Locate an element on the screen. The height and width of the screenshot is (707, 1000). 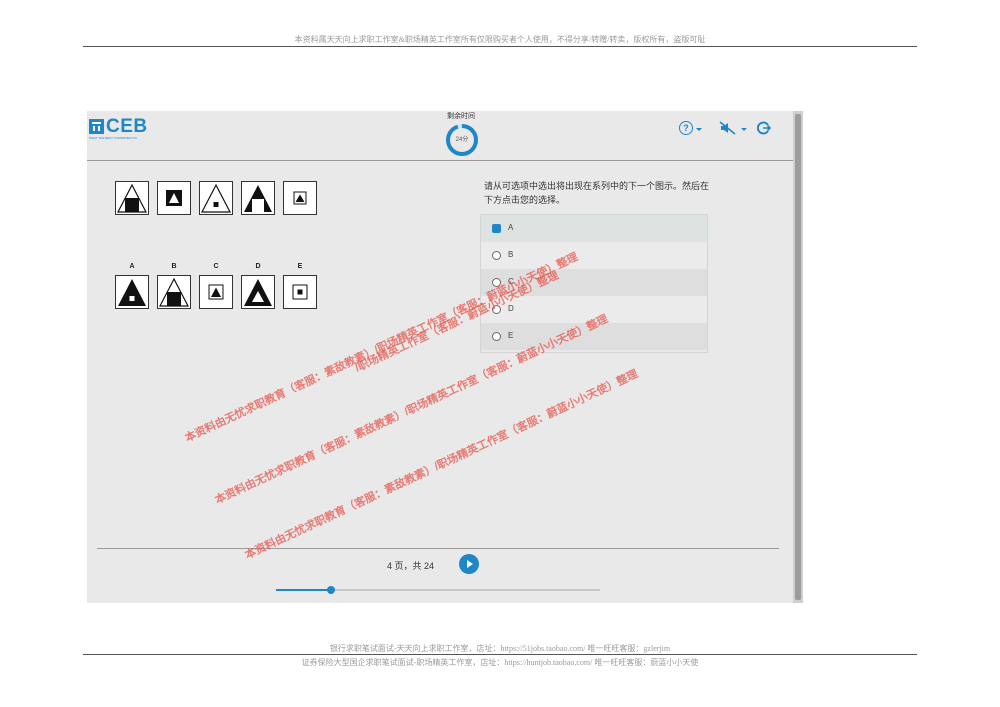
progress-knob is located at coordinates (331, 590).